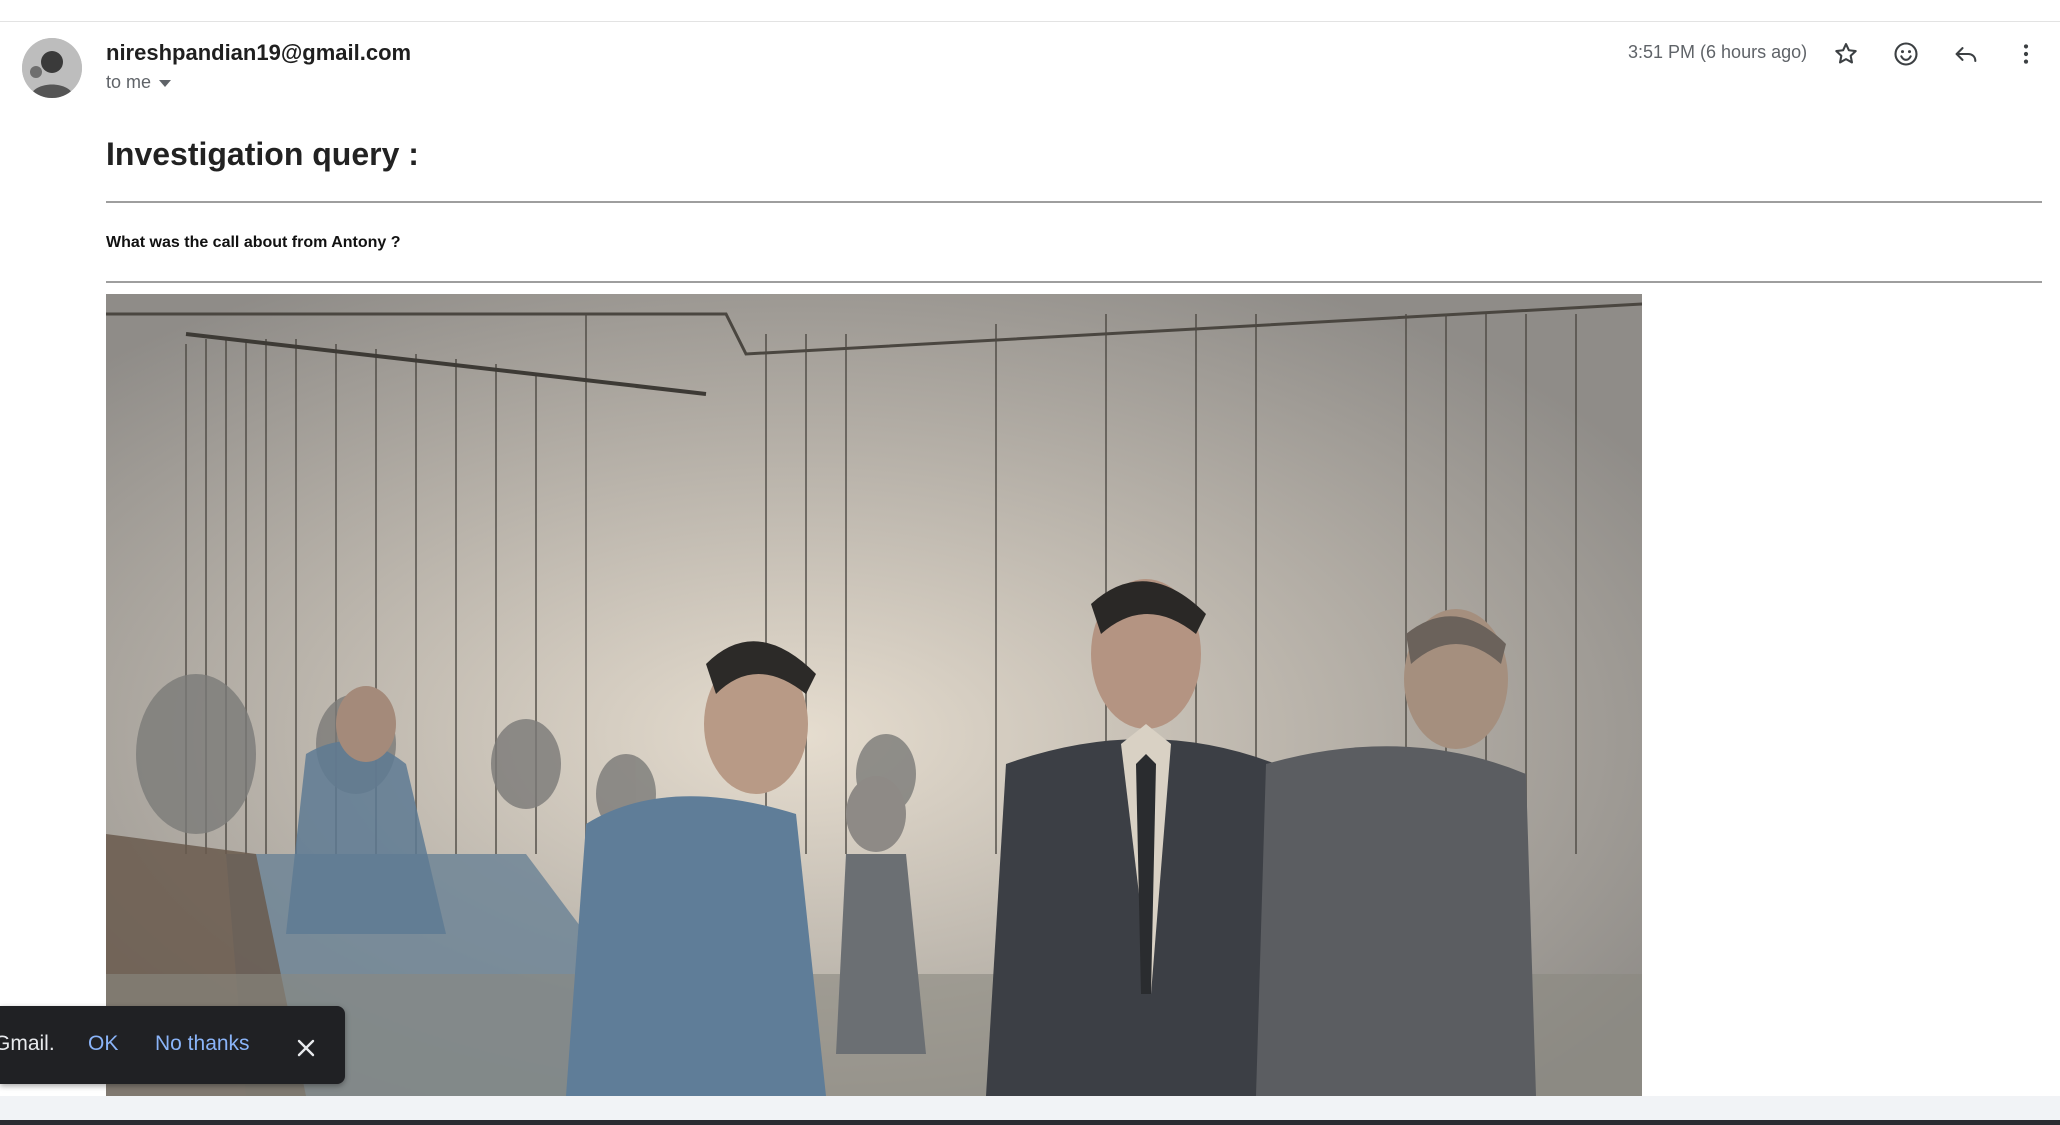 This screenshot has height=1125, width=2060. I want to click on recipient-details: to me, so click(139, 82).